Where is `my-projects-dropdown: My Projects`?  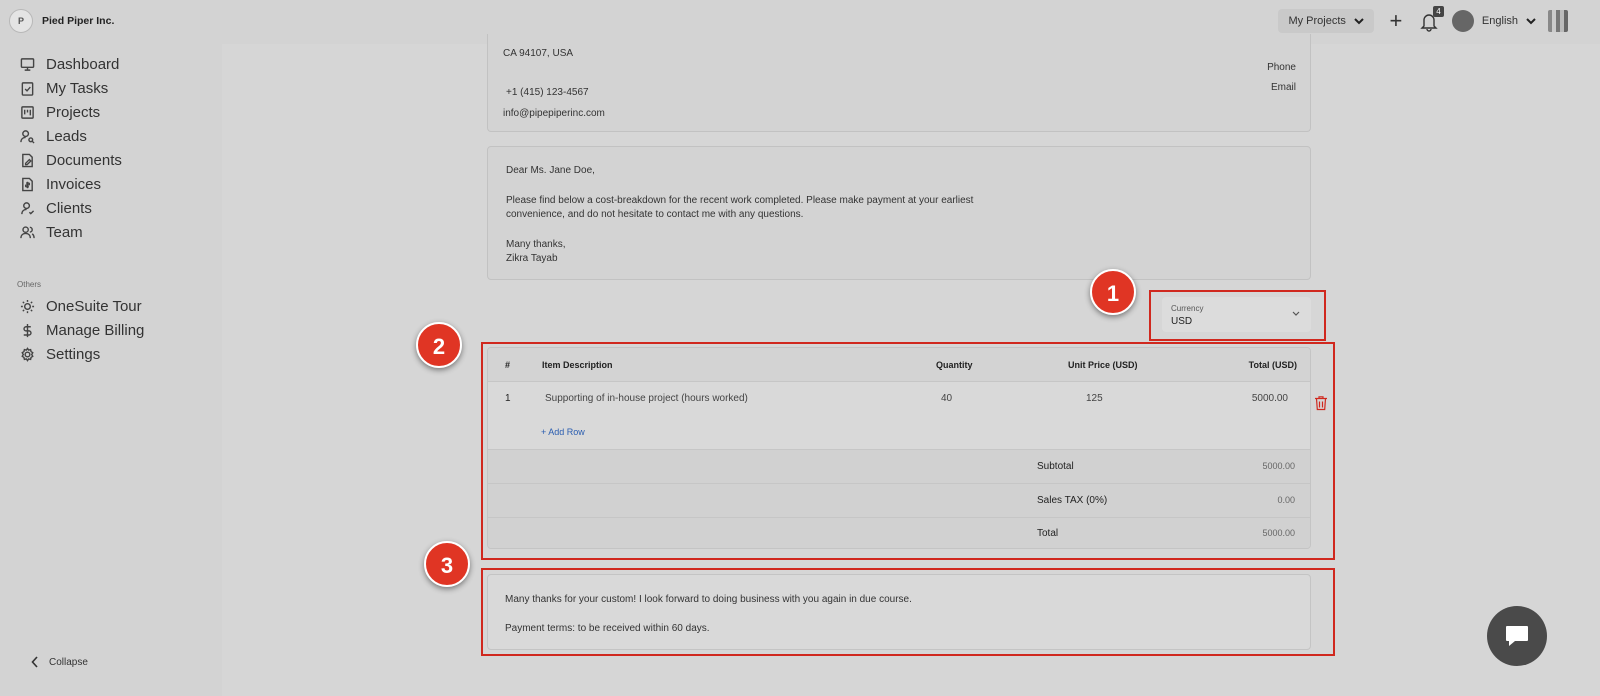 my-projects-dropdown: My Projects is located at coordinates (1326, 21).